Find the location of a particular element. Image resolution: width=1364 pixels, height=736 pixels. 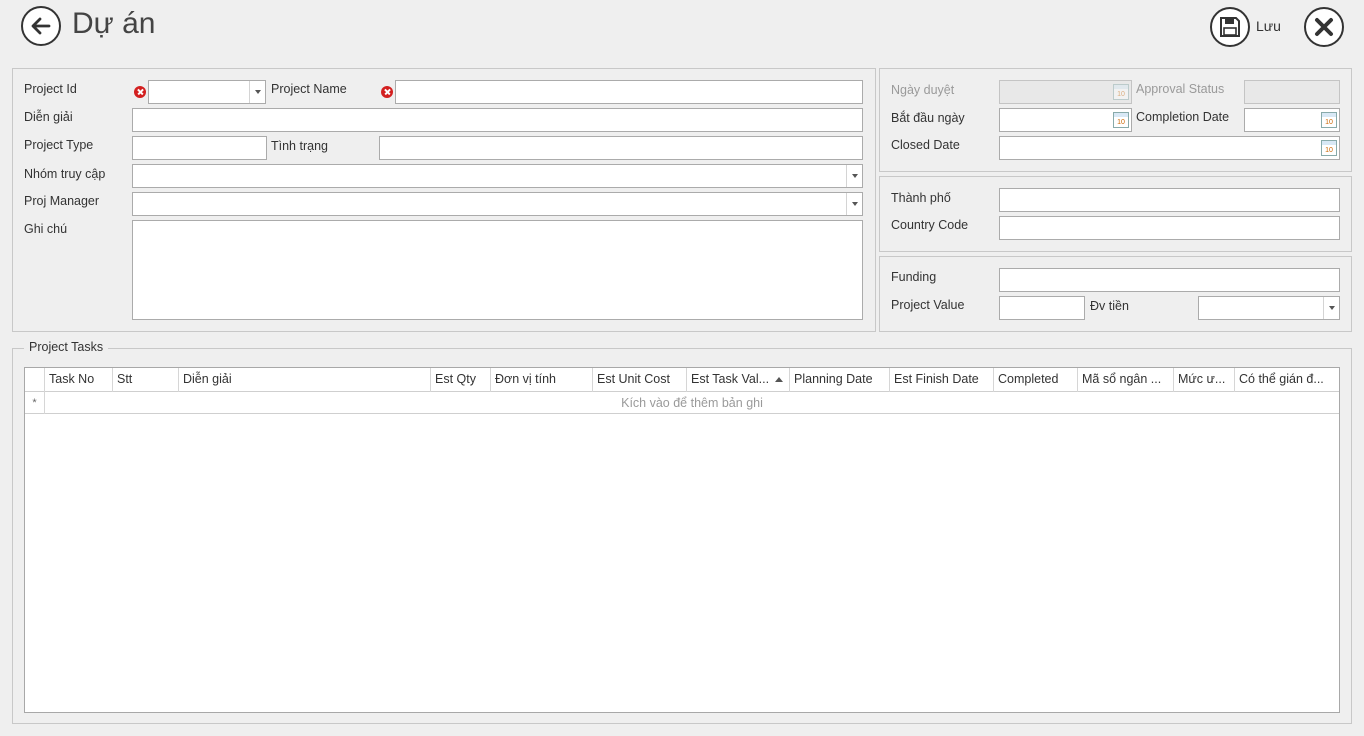

country-code-input is located at coordinates (1169, 228).